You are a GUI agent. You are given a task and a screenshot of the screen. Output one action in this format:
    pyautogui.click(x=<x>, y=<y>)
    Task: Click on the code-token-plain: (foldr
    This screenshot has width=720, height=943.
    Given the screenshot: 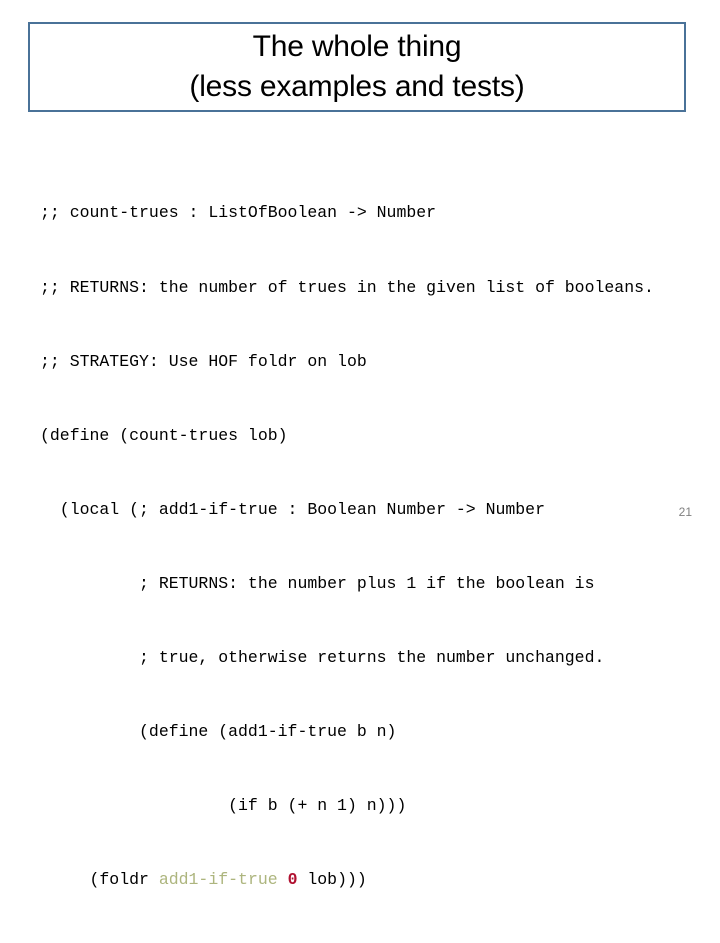 What is the action you would take?
    pyautogui.click(x=99, y=880)
    